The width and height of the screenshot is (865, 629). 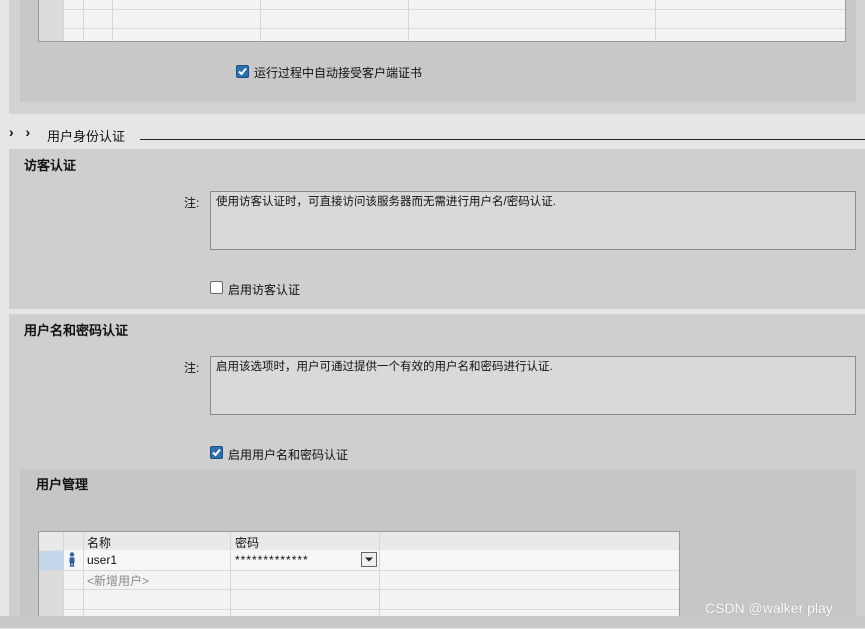 What do you see at coordinates (242, 71) in the screenshot?
I see `auto-accept-cert-checkbox` at bounding box center [242, 71].